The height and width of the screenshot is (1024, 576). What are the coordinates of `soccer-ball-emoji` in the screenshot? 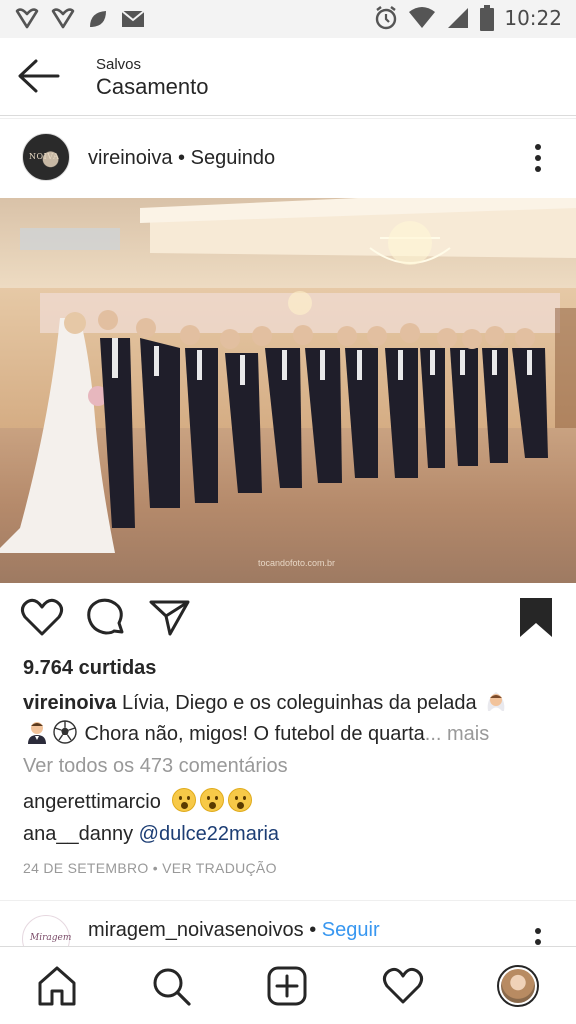 It's located at (65, 732).